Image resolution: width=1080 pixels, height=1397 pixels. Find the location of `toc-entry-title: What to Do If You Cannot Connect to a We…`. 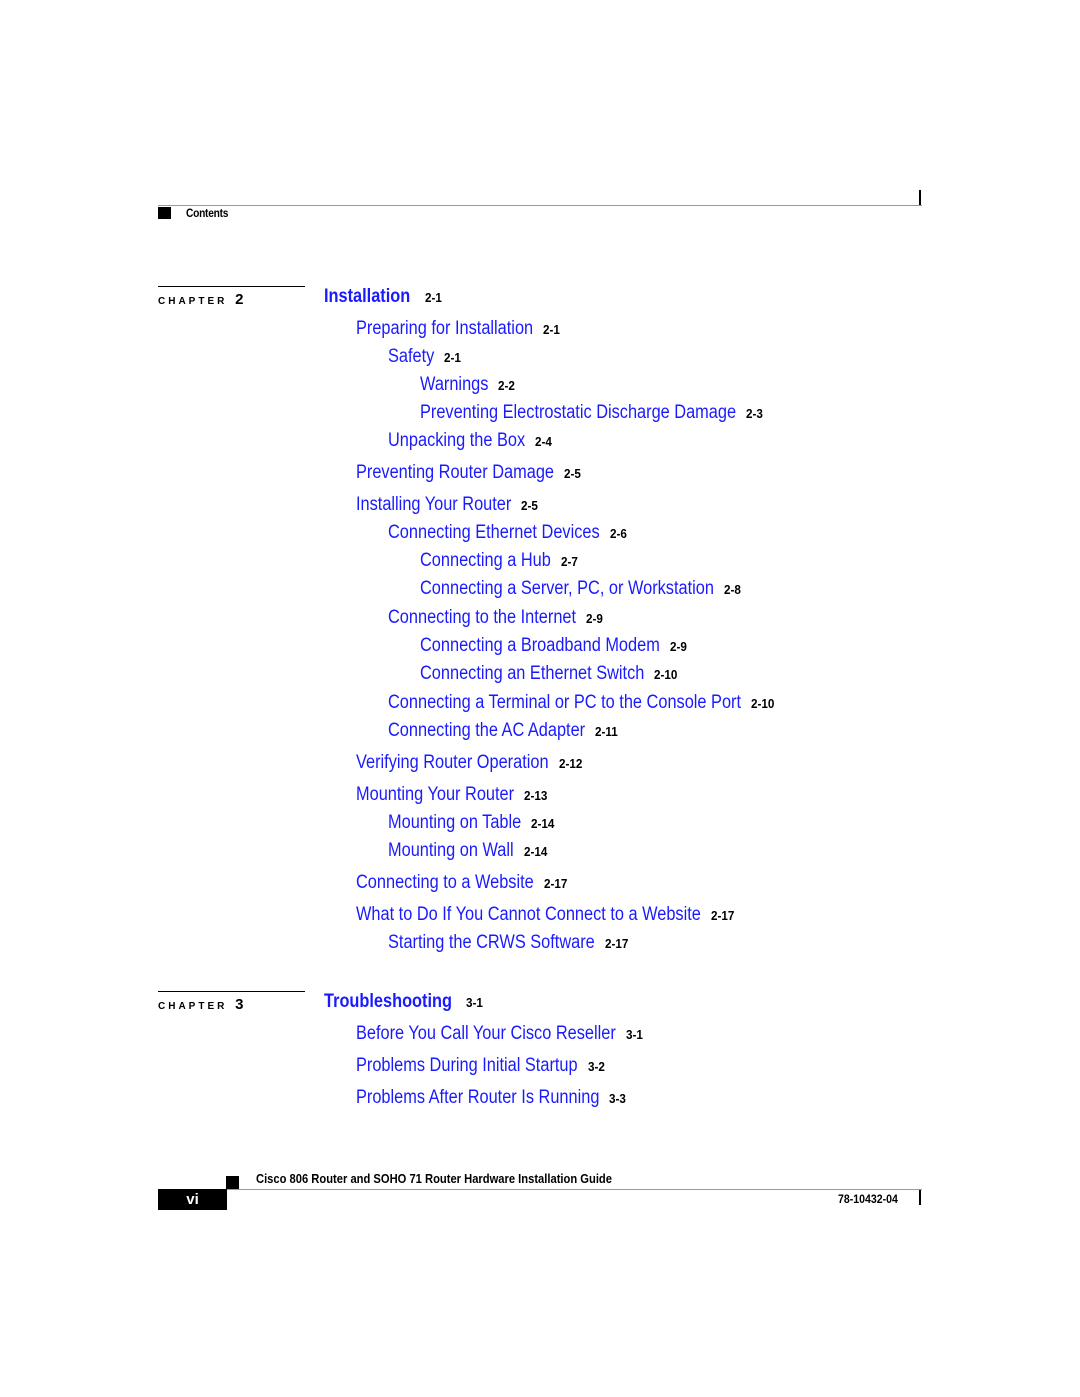

toc-entry-title: What to Do If You Cannot Connect to a We… is located at coordinates (528, 914).